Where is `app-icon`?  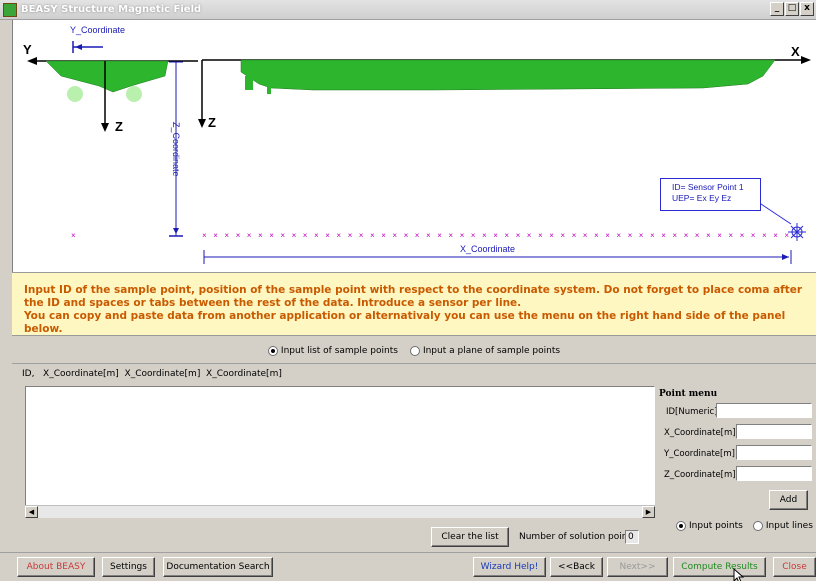 app-icon is located at coordinates (10, 9).